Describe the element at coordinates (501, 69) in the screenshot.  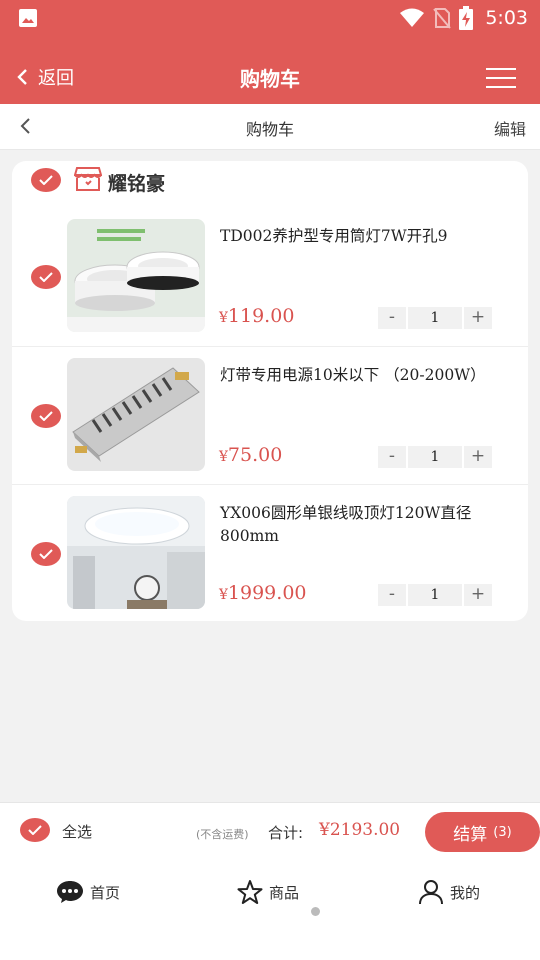
I see `hamburger-icon` at that location.